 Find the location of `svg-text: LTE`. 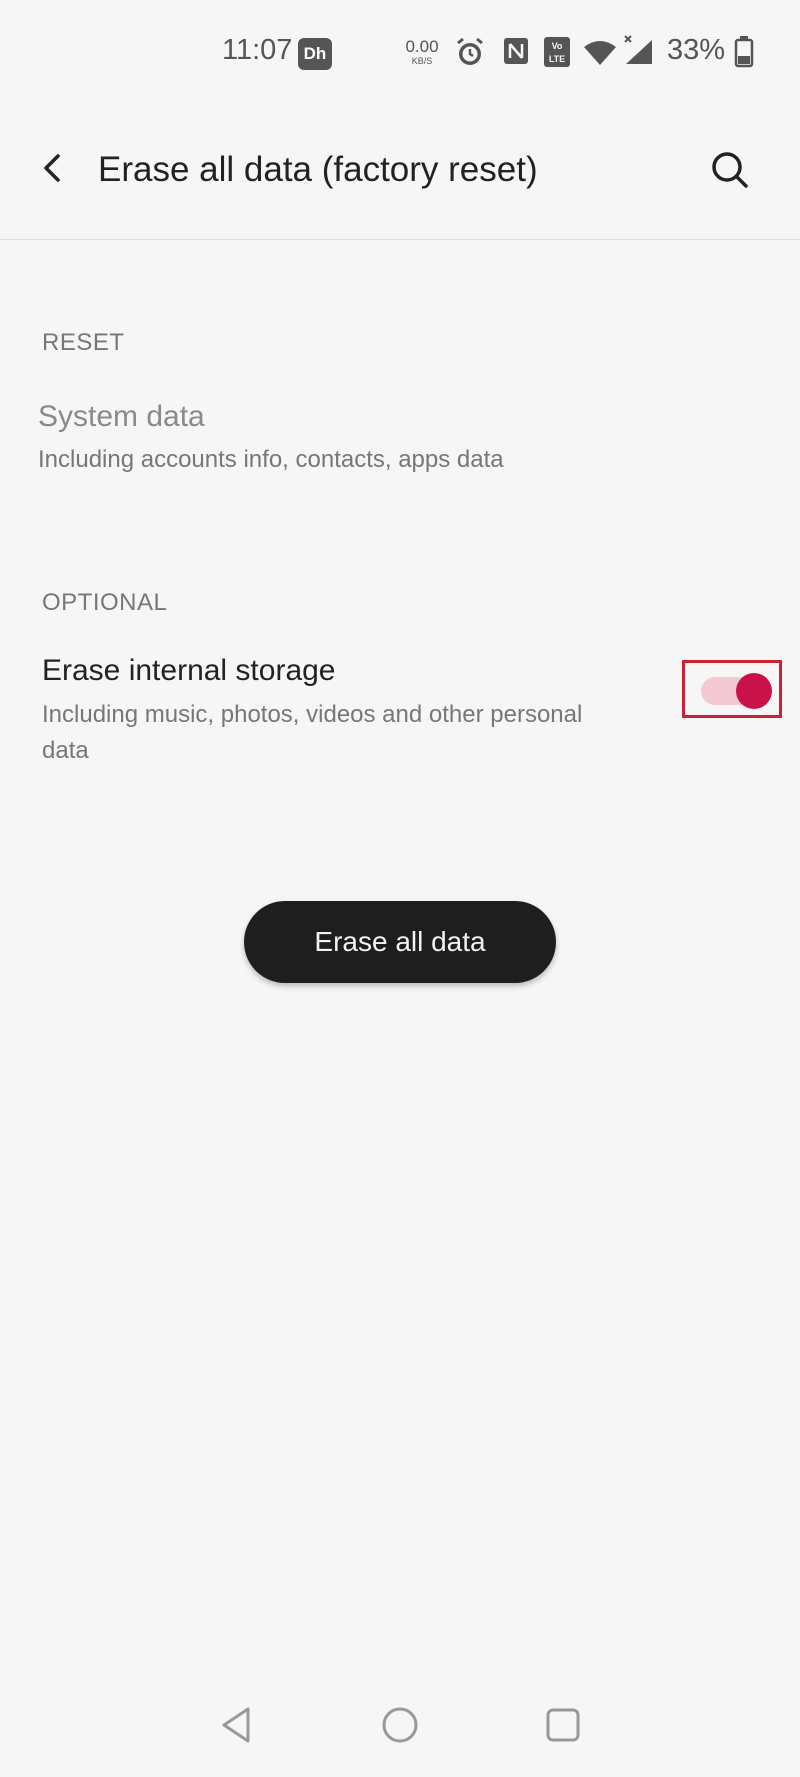

svg-text: LTE is located at coordinates (557, 59).